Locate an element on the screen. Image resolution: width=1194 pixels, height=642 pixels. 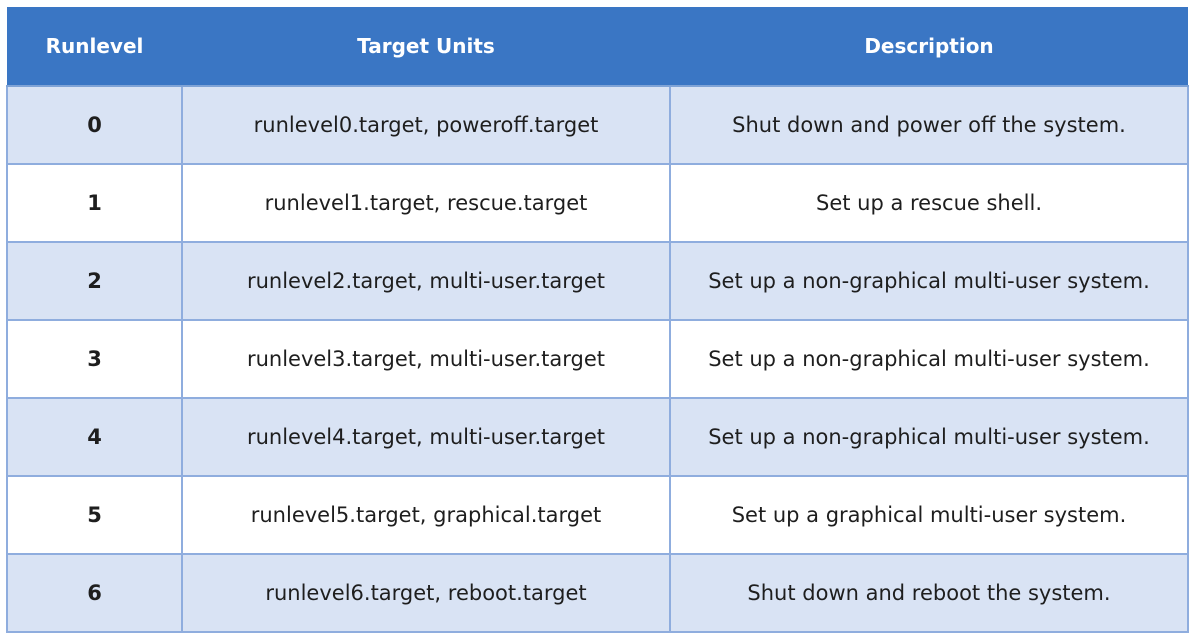
cell-runlevel: 1 is located at coordinates (94, 203).